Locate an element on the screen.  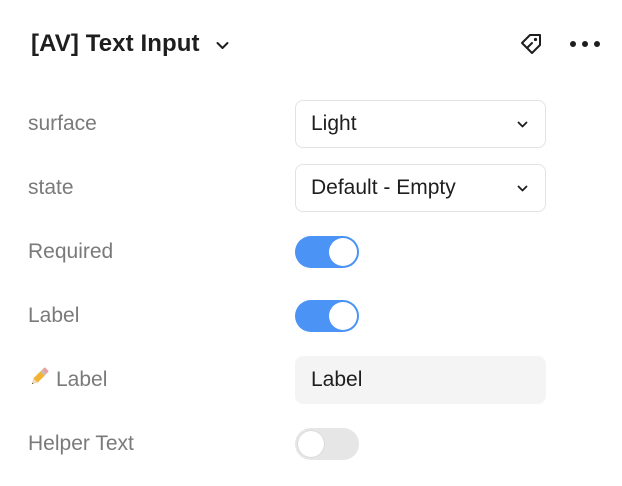
label-text-input-value: Label is located at coordinates (337, 379).